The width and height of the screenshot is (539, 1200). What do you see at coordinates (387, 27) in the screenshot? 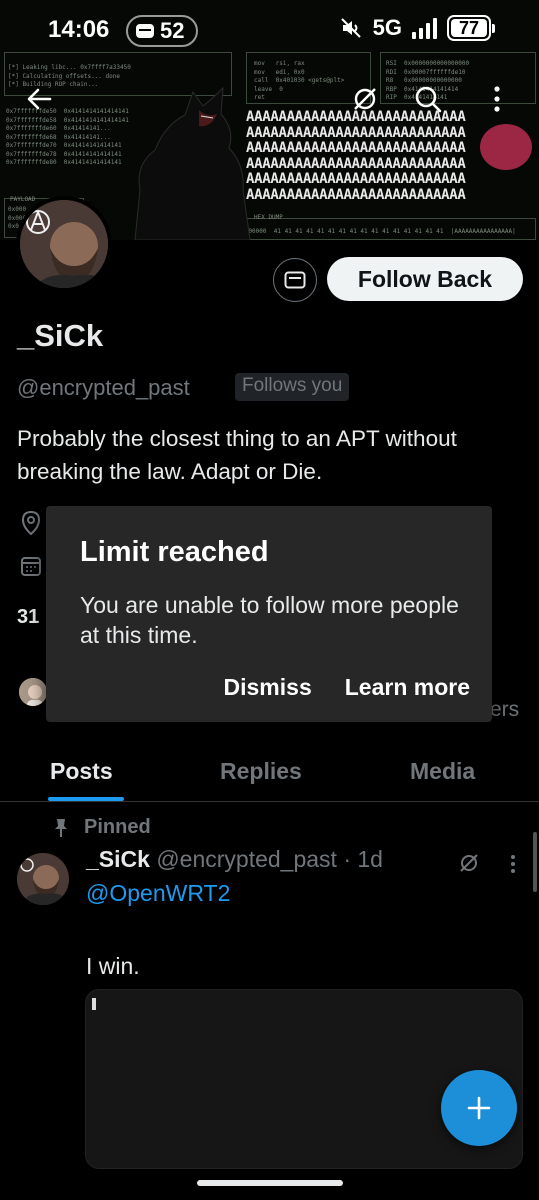
I see `network-type: 5G` at bounding box center [387, 27].